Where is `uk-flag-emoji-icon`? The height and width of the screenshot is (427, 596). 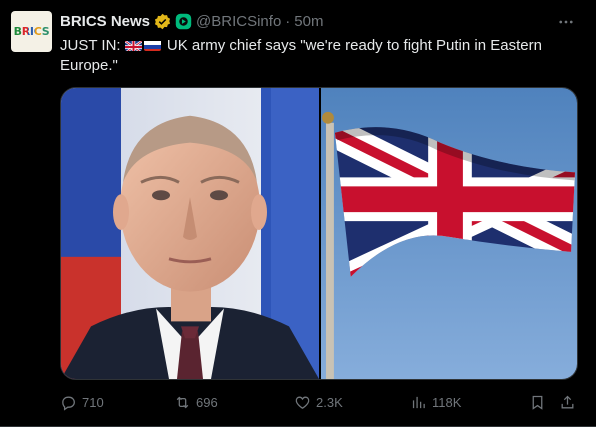
uk-flag-emoji-icon is located at coordinates (133, 45).